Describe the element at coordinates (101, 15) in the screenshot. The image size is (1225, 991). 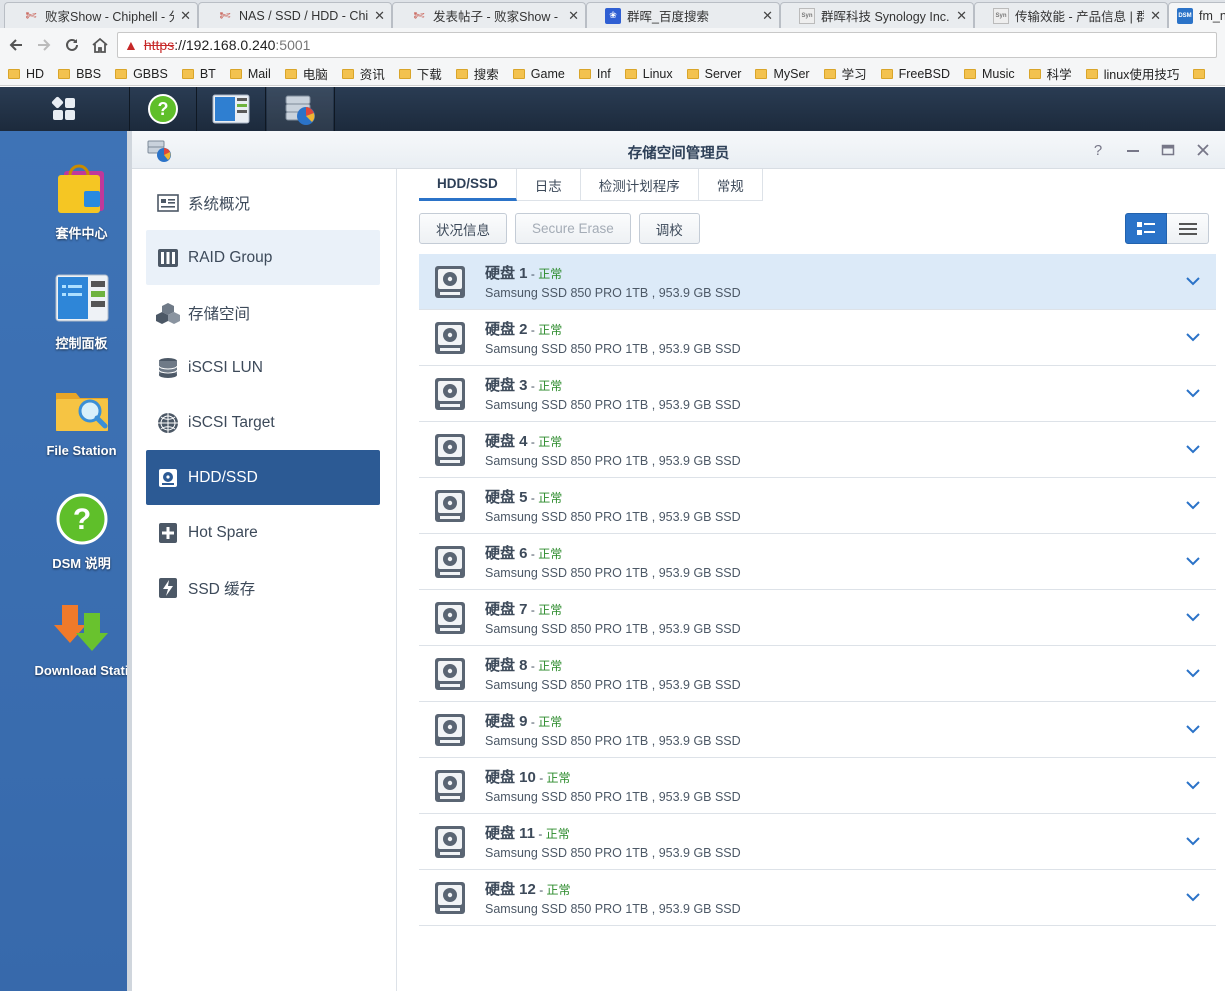
I see `browser-tab: ✄ 败家Show - Chiphell - 分 ✕` at that location.